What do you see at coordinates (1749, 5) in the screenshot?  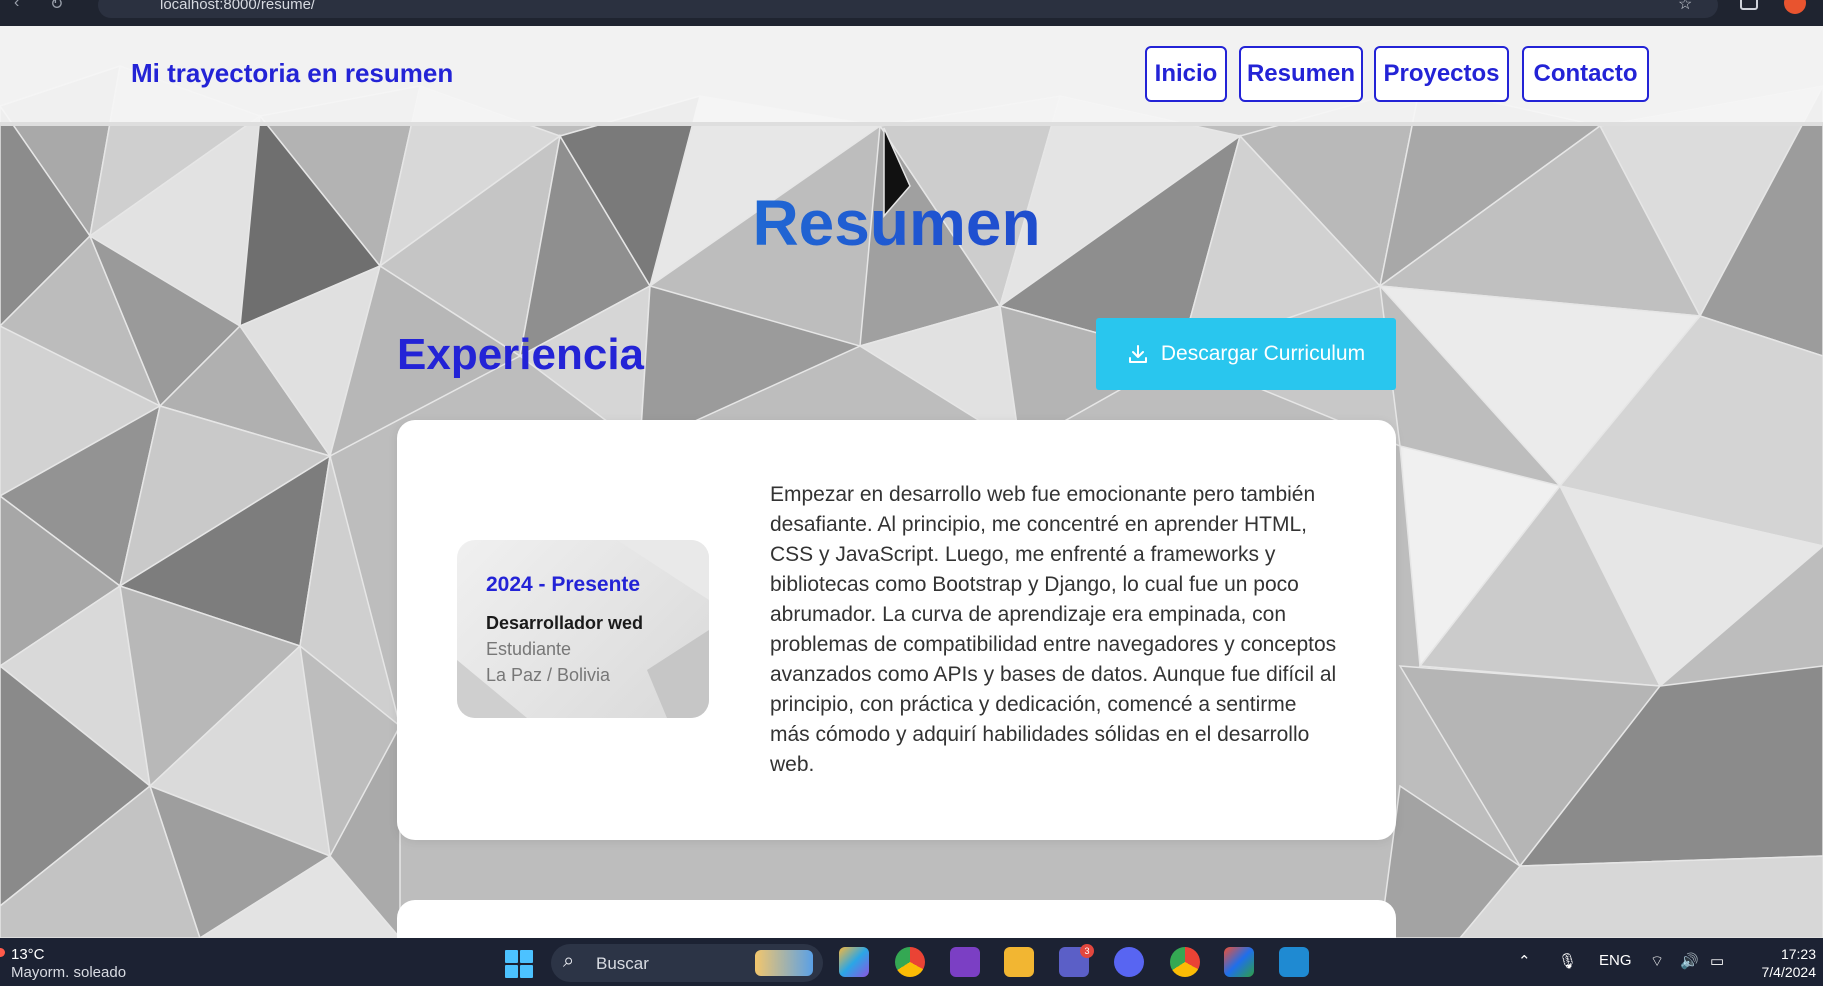 I see `extensions-icon` at bounding box center [1749, 5].